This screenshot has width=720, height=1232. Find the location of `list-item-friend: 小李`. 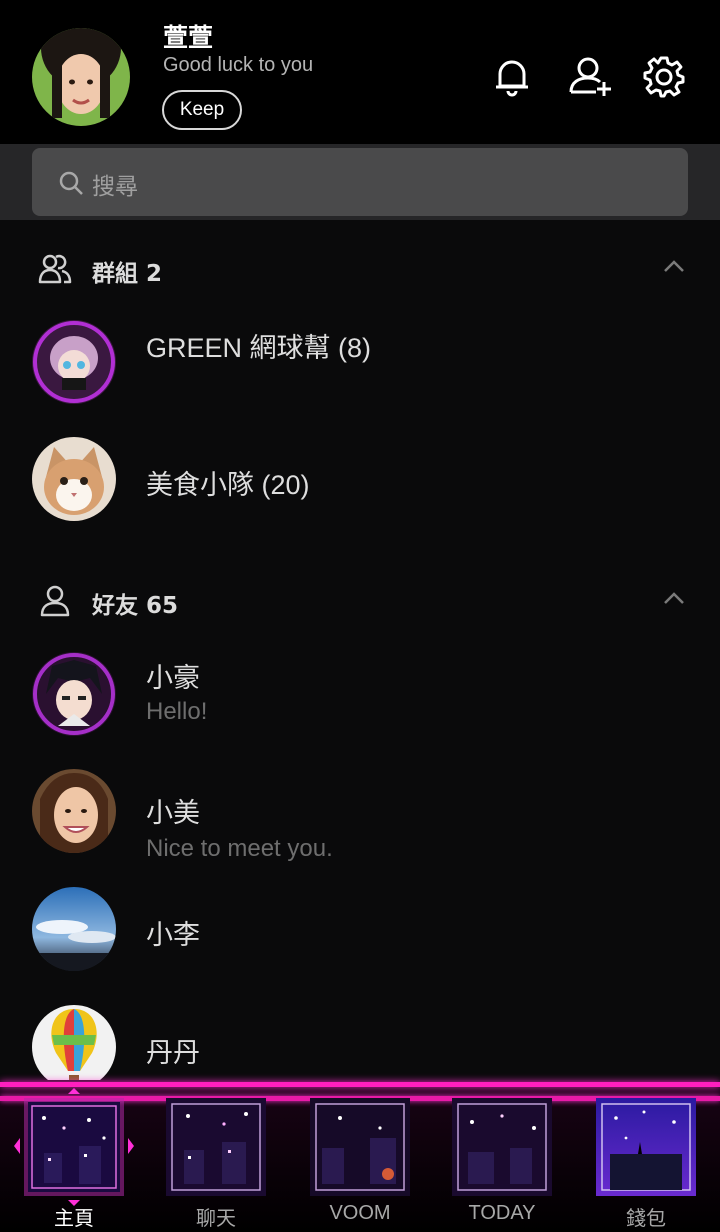

list-item-friend: 小李 is located at coordinates (360, 937).